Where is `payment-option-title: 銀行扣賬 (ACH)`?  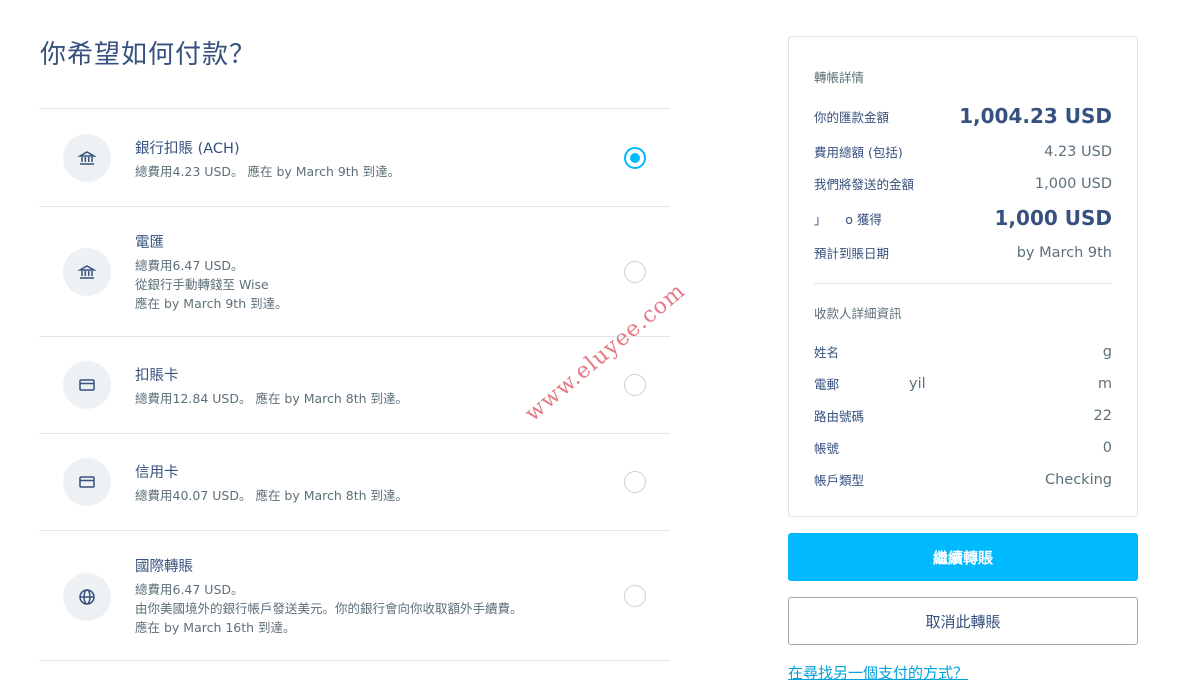
payment-option-title: 銀行扣賬 (ACH) is located at coordinates (187, 149).